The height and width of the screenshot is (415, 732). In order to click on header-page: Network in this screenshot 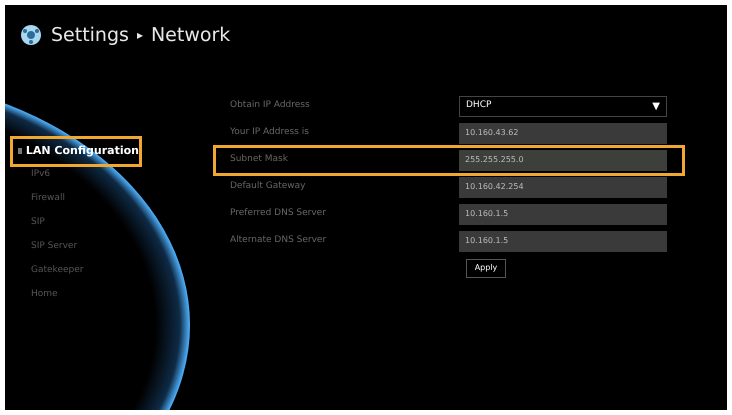, I will do `click(190, 35)`.